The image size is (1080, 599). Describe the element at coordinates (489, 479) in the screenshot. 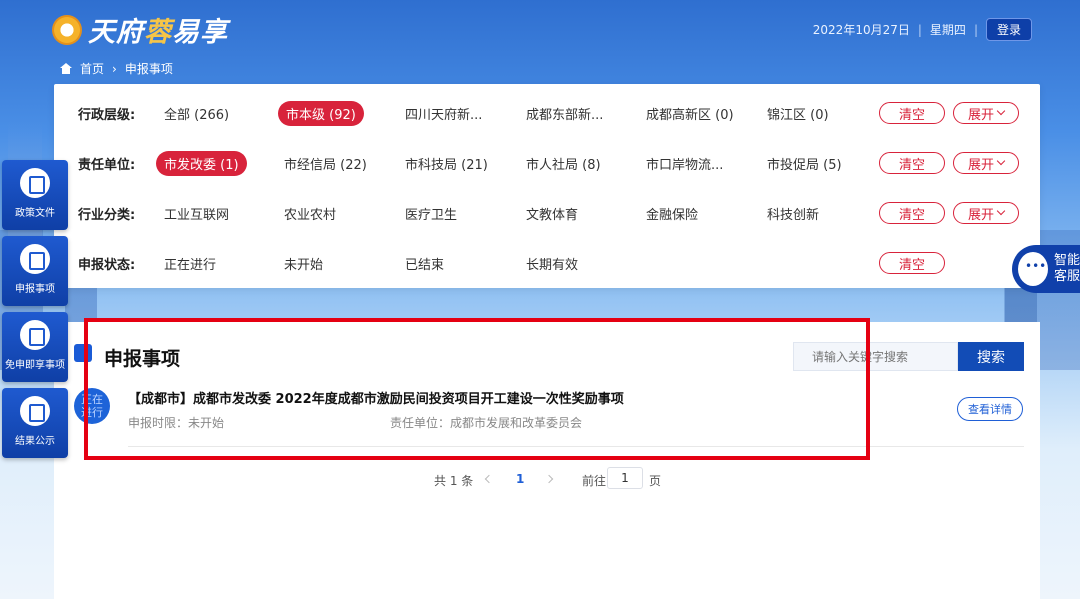

I see `prev-page-icon` at that location.